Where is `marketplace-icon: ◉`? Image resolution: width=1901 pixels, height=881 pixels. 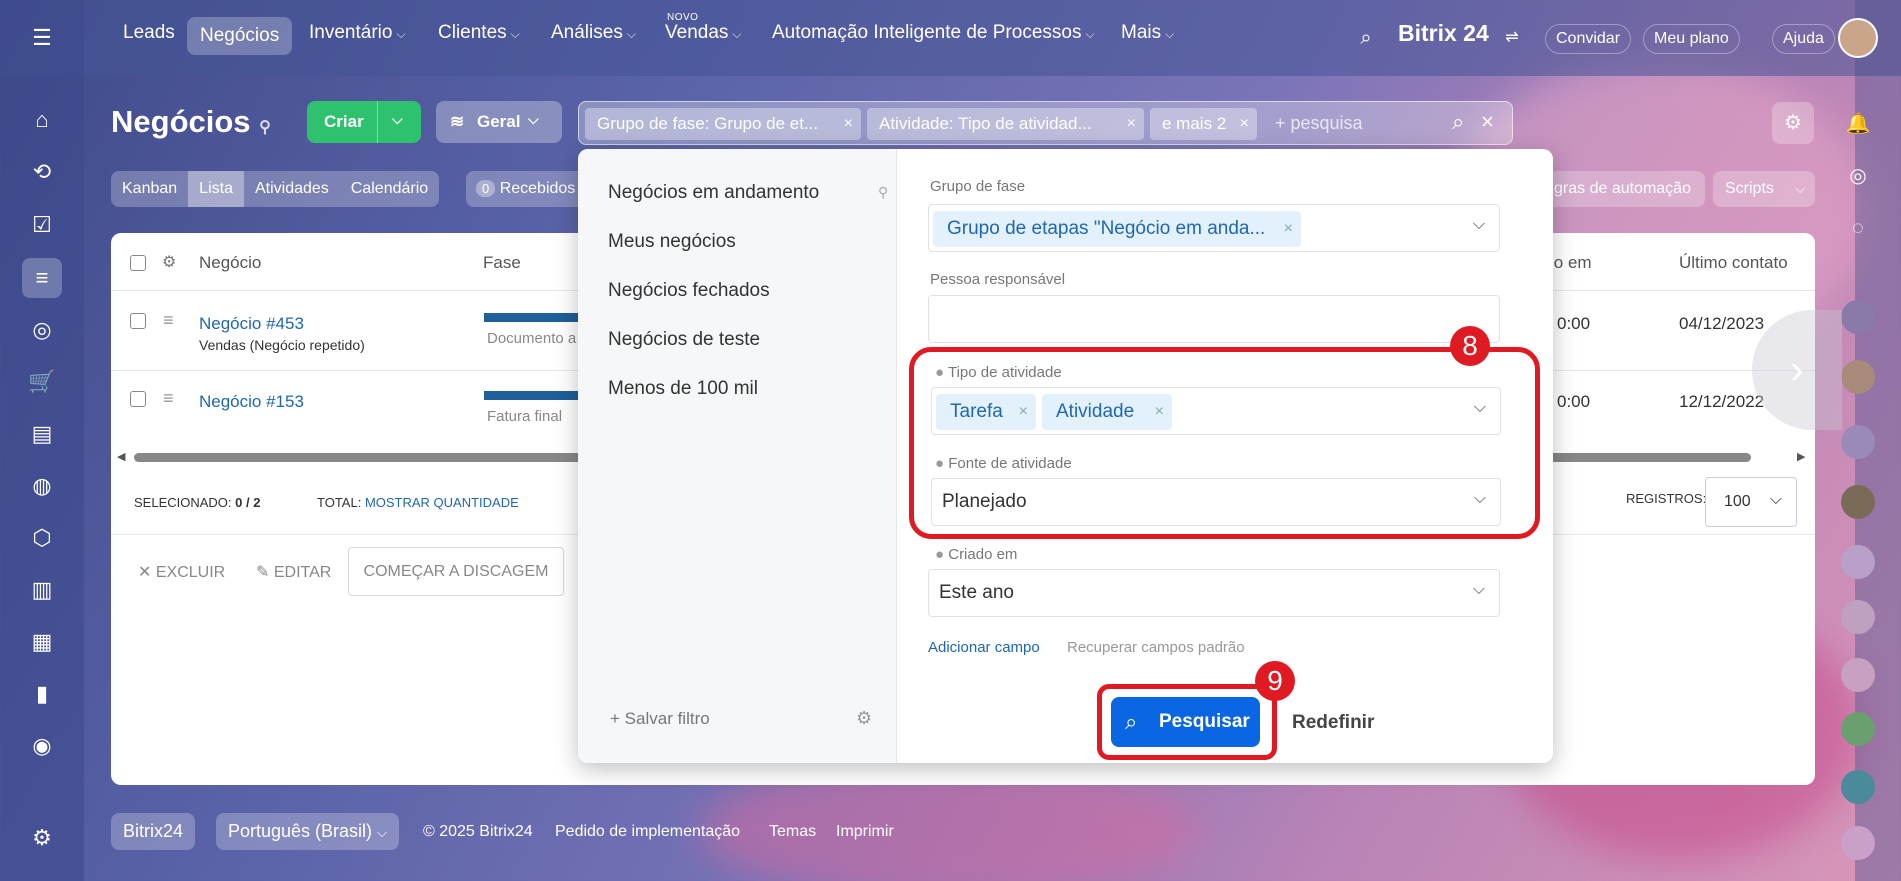 marketplace-icon: ◉ is located at coordinates (42, 746).